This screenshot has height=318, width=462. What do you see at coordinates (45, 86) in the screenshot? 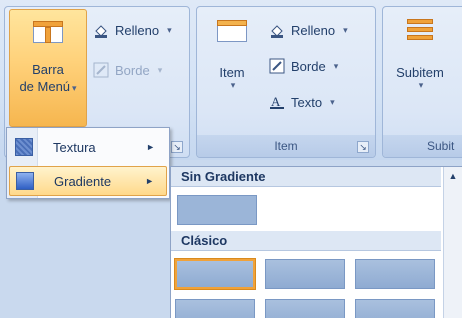
I see `menubar-label-line2: de Menú` at bounding box center [45, 86].